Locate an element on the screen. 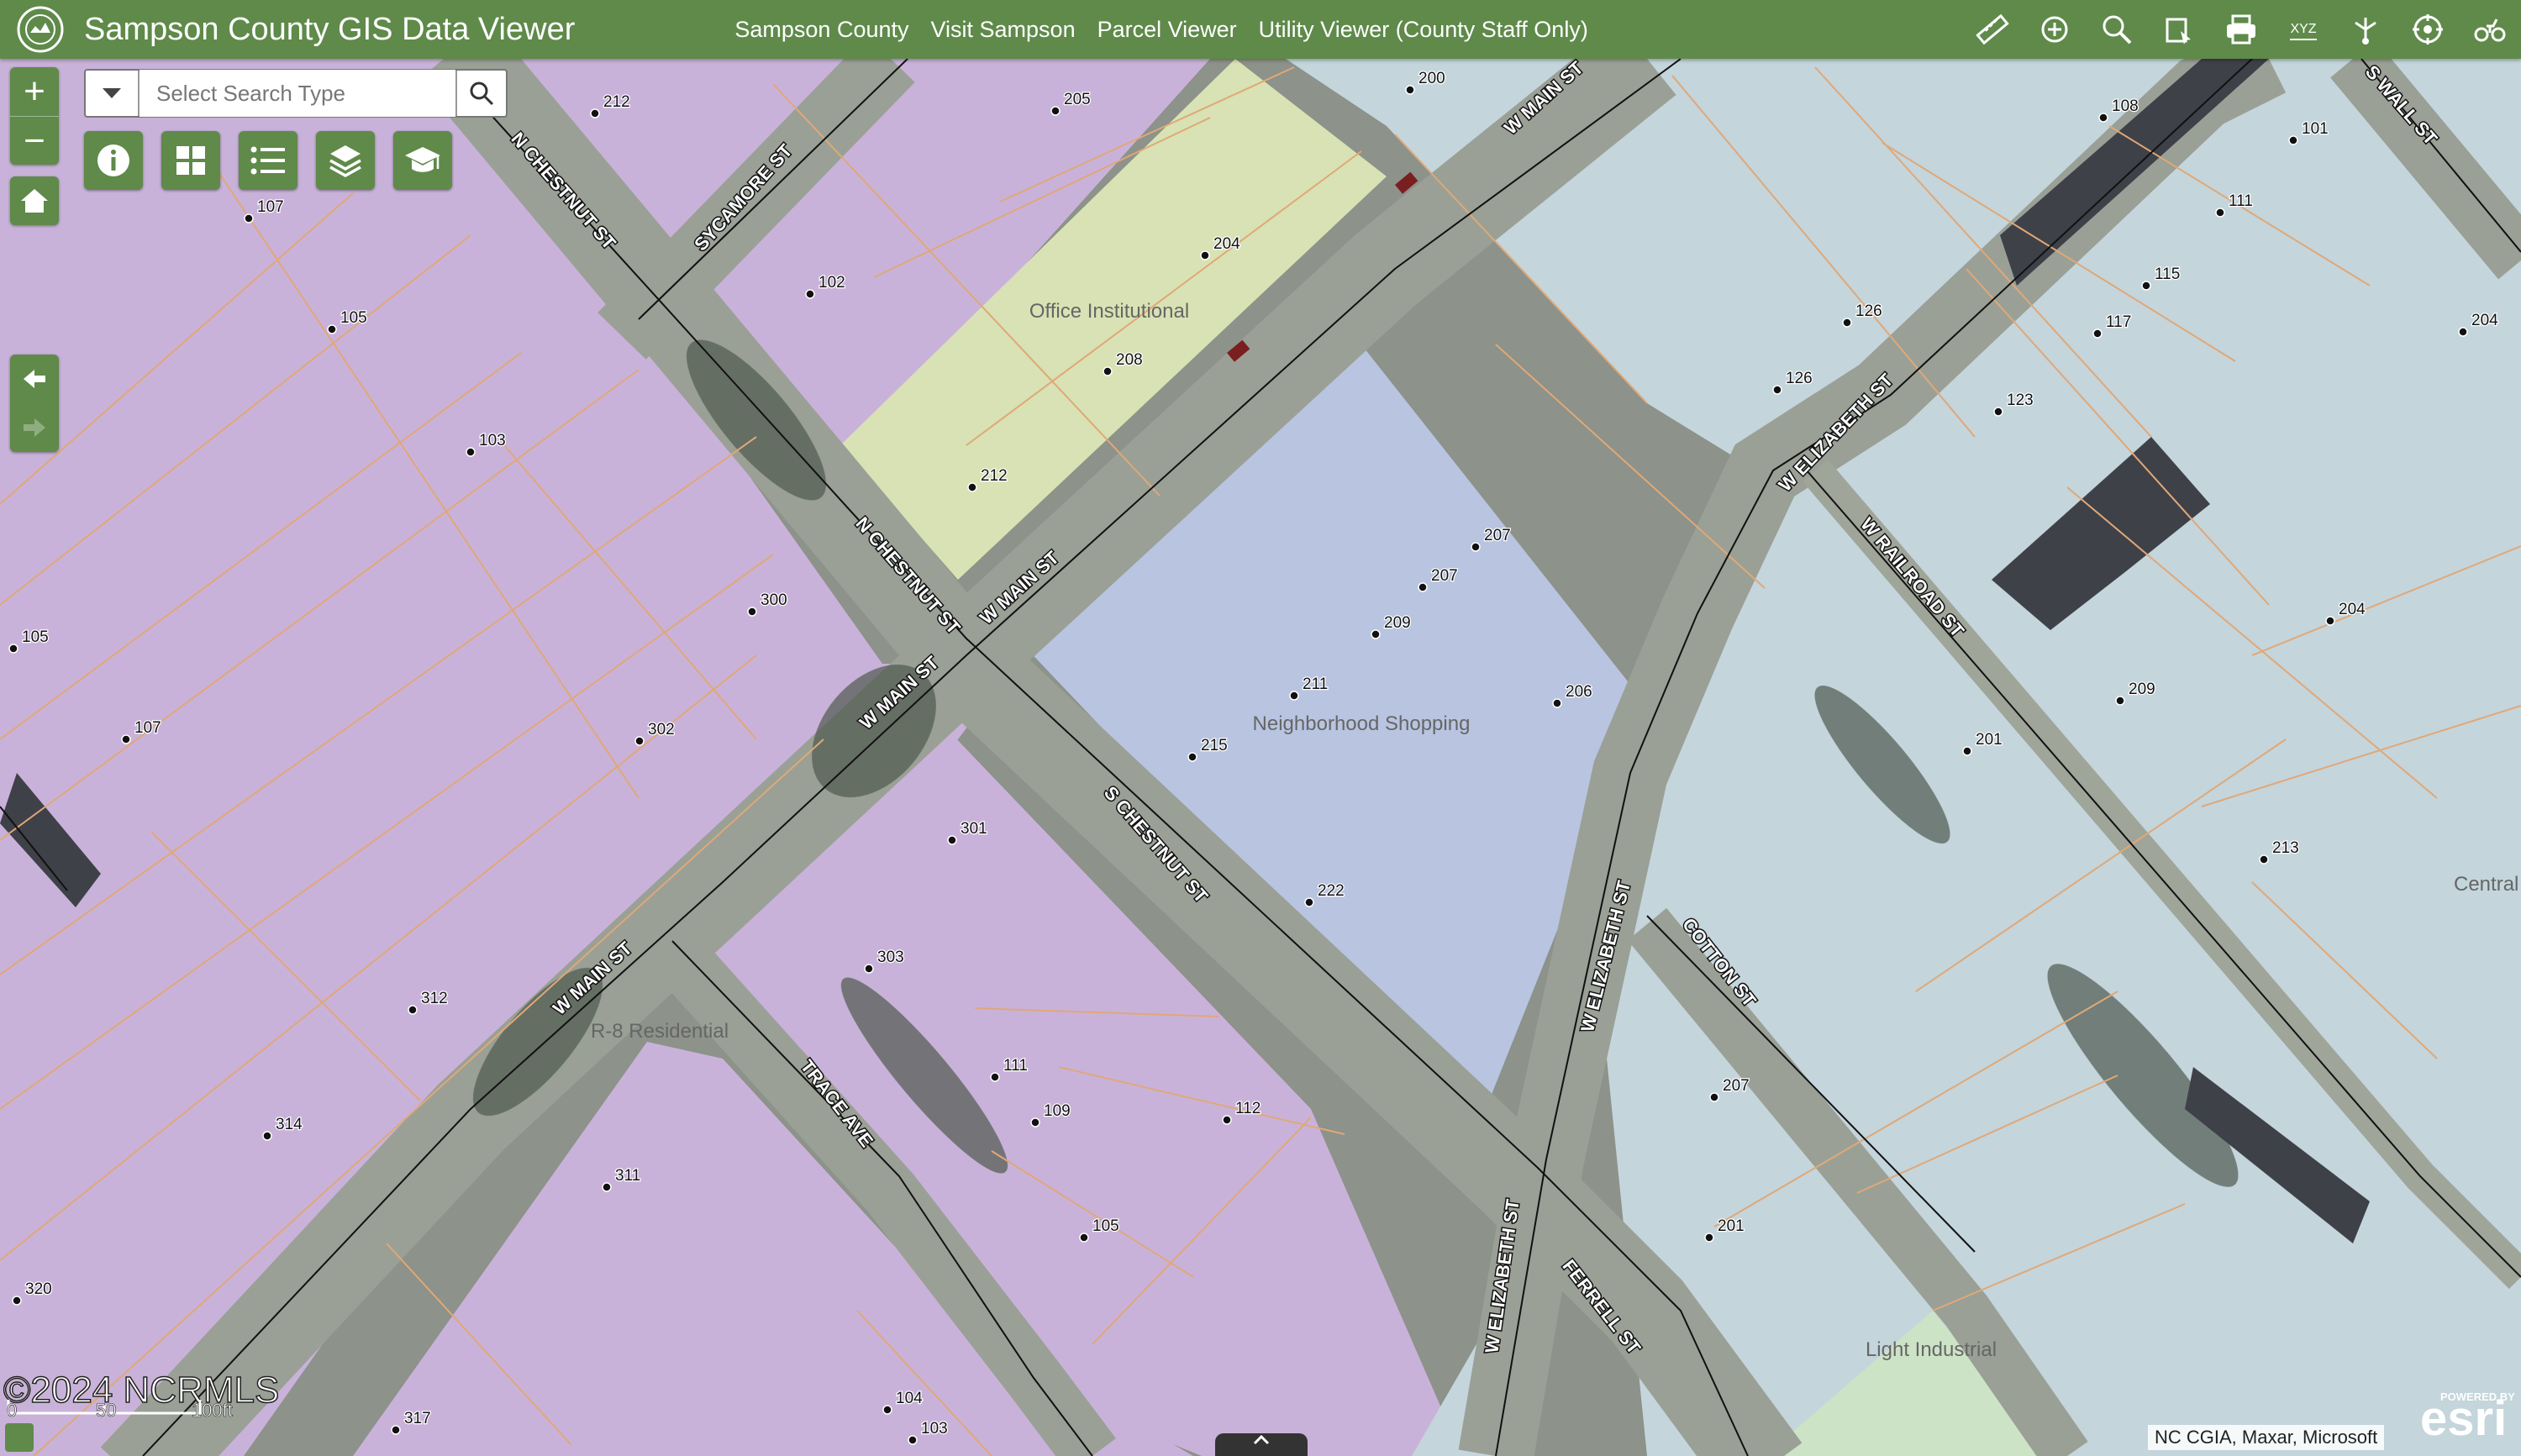 This screenshot has width=2521, height=1456. search-map-icon is located at coordinates (2117, 29).